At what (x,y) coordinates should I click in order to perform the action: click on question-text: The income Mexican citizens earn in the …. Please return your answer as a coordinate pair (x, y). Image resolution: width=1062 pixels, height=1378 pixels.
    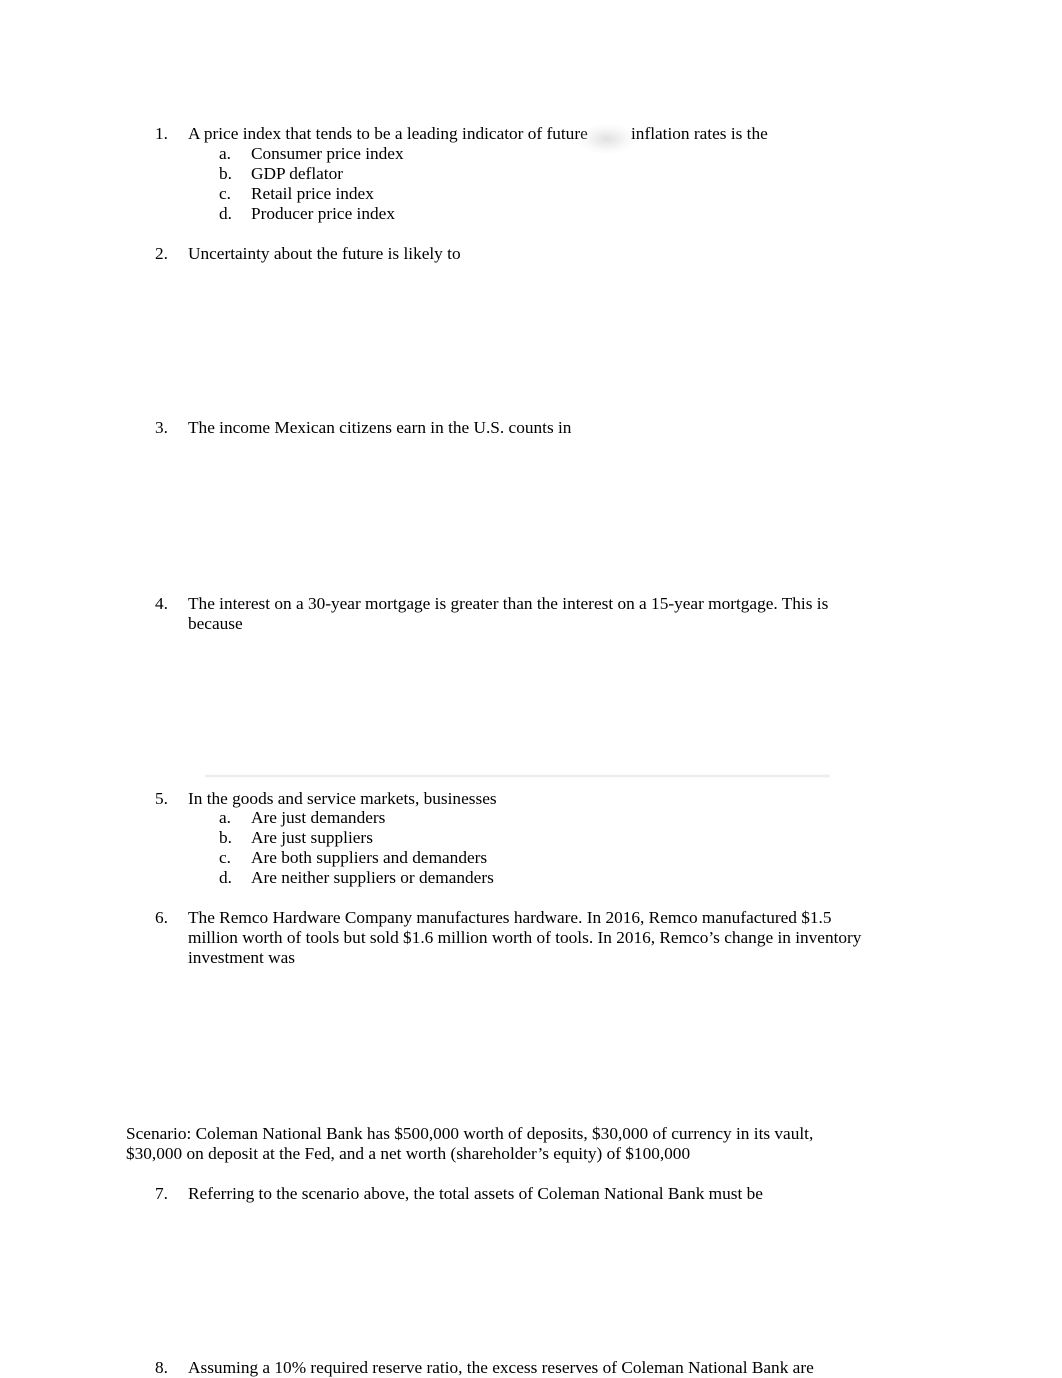
    Looking at the image, I should click on (380, 427).